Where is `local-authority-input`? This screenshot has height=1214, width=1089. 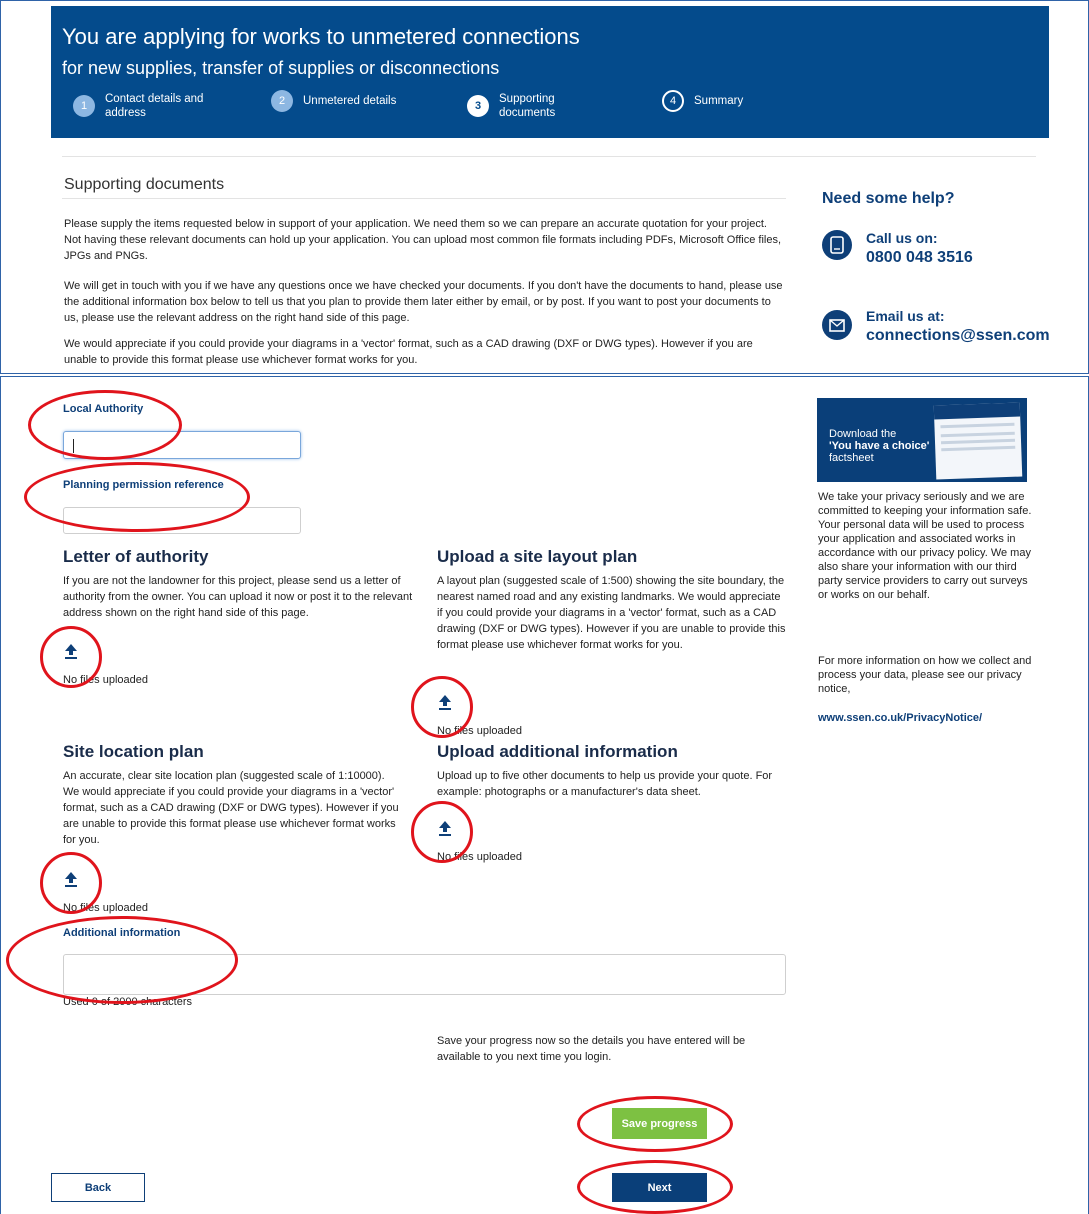
local-authority-input is located at coordinates (182, 445).